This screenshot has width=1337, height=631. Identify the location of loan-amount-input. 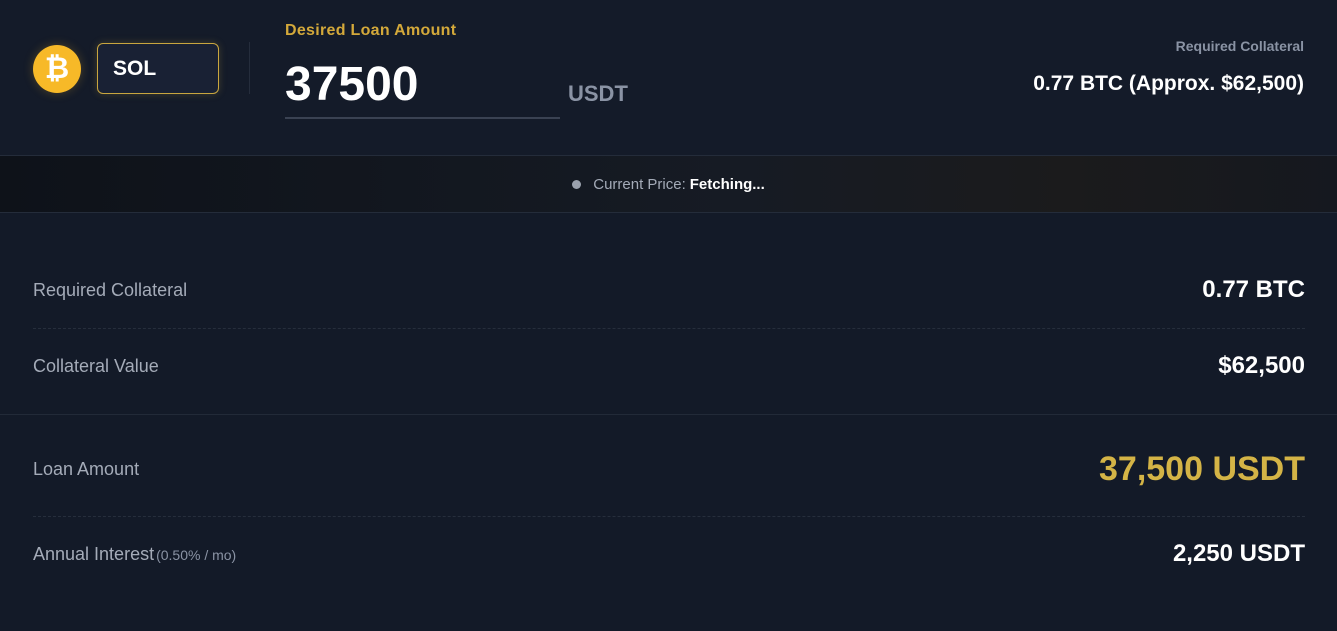
(422, 85).